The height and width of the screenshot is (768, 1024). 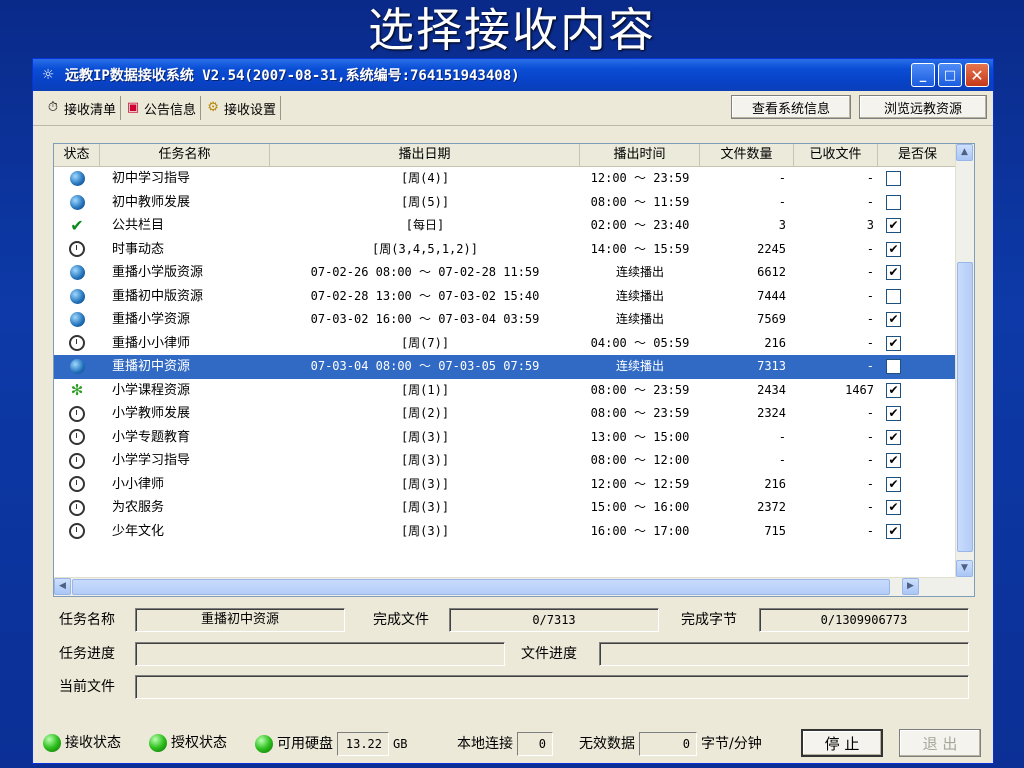 What do you see at coordinates (151, 319) in the screenshot?
I see `task-name-cell: 重播小学资源` at bounding box center [151, 319].